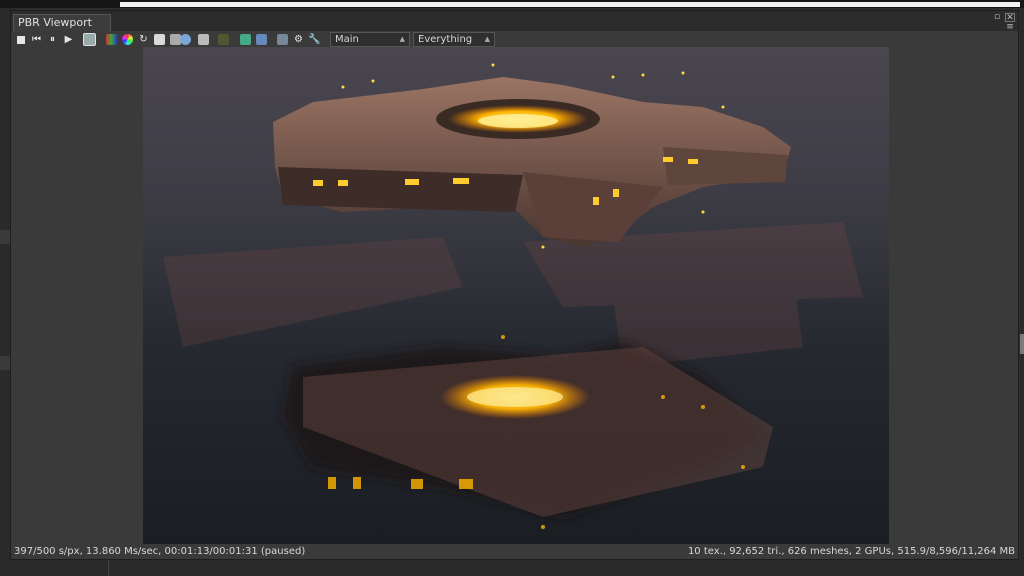 Image resolution: width=1024 pixels, height=576 pixels. I want to click on lock-icon, so click(159, 39).